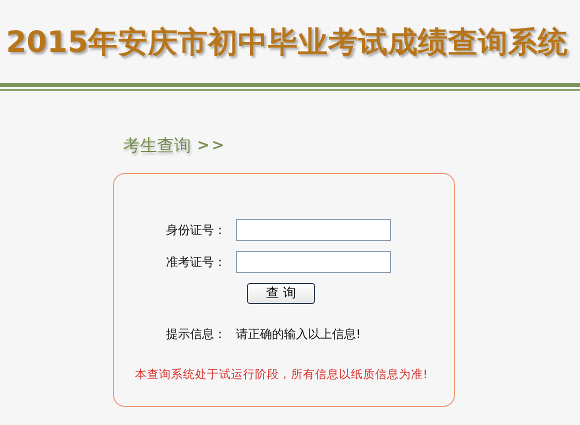  What do you see at coordinates (281, 293) in the screenshot?
I see `query-button: 查 询` at bounding box center [281, 293].